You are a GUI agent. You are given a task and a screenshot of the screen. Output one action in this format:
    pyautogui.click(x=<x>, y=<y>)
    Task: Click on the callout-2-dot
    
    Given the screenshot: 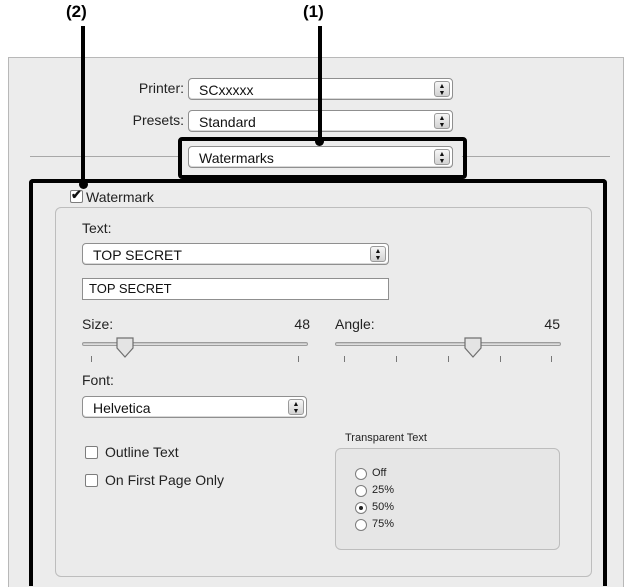 What is the action you would take?
    pyautogui.click(x=83, y=184)
    